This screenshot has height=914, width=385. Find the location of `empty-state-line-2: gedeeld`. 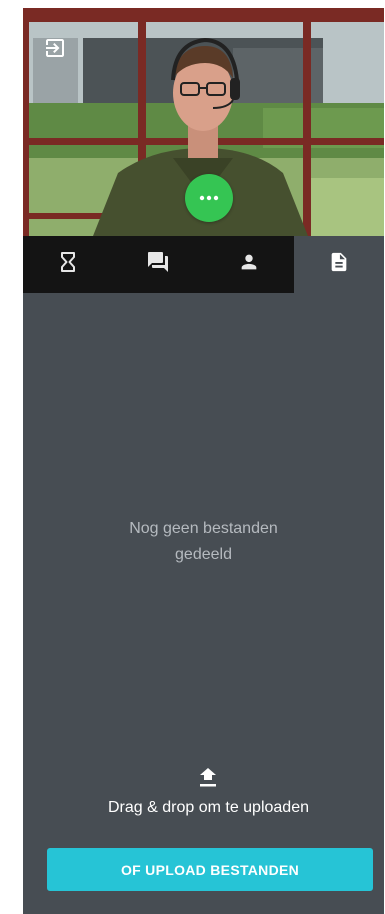

empty-state-line-2: gedeeld is located at coordinates (203, 554).